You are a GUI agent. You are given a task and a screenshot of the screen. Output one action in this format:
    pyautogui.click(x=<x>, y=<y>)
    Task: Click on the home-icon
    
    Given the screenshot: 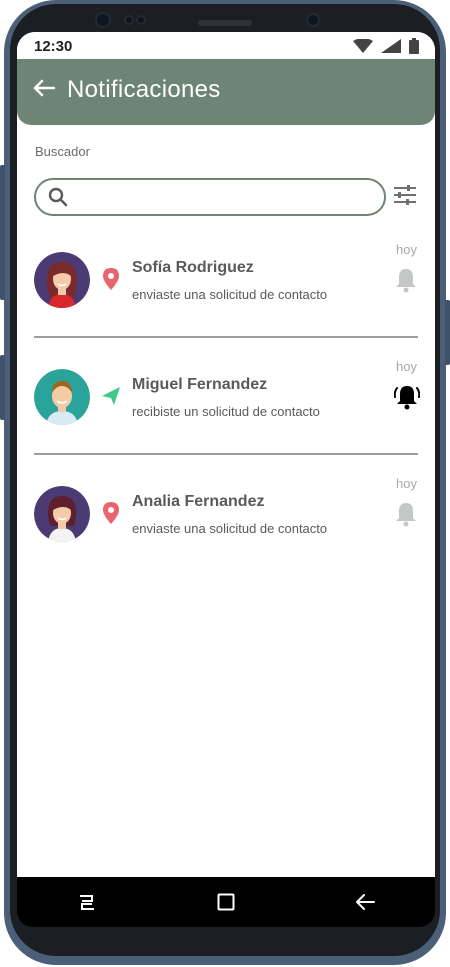 What is the action you would take?
    pyautogui.click(x=226, y=902)
    